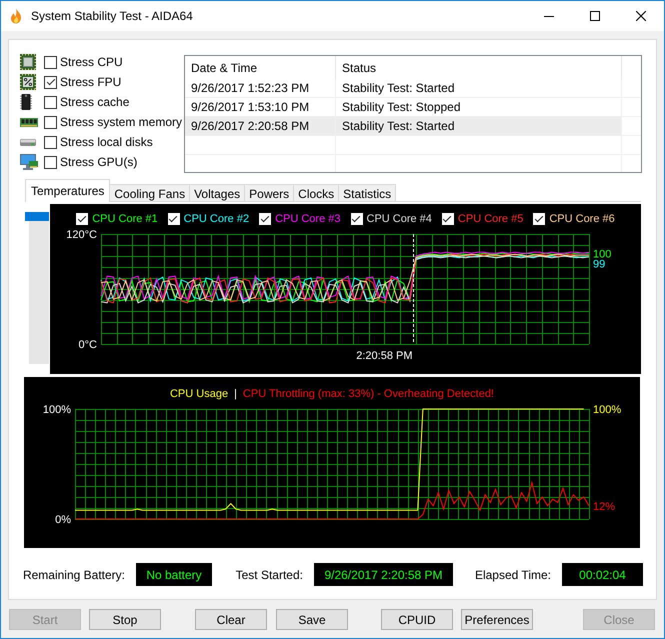  Describe the element at coordinates (307, 219) in the screenshot. I see `legend-label: CPU Core #3` at that location.